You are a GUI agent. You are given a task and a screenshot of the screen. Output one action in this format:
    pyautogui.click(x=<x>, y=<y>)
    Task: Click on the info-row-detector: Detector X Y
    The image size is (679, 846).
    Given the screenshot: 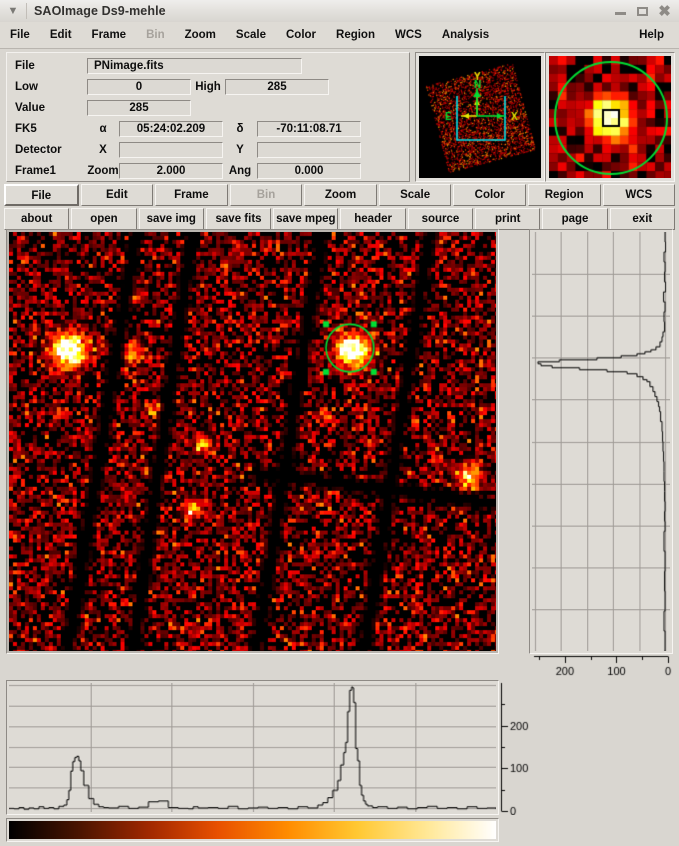 What is the action you would take?
    pyautogui.click(x=208, y=149)
    